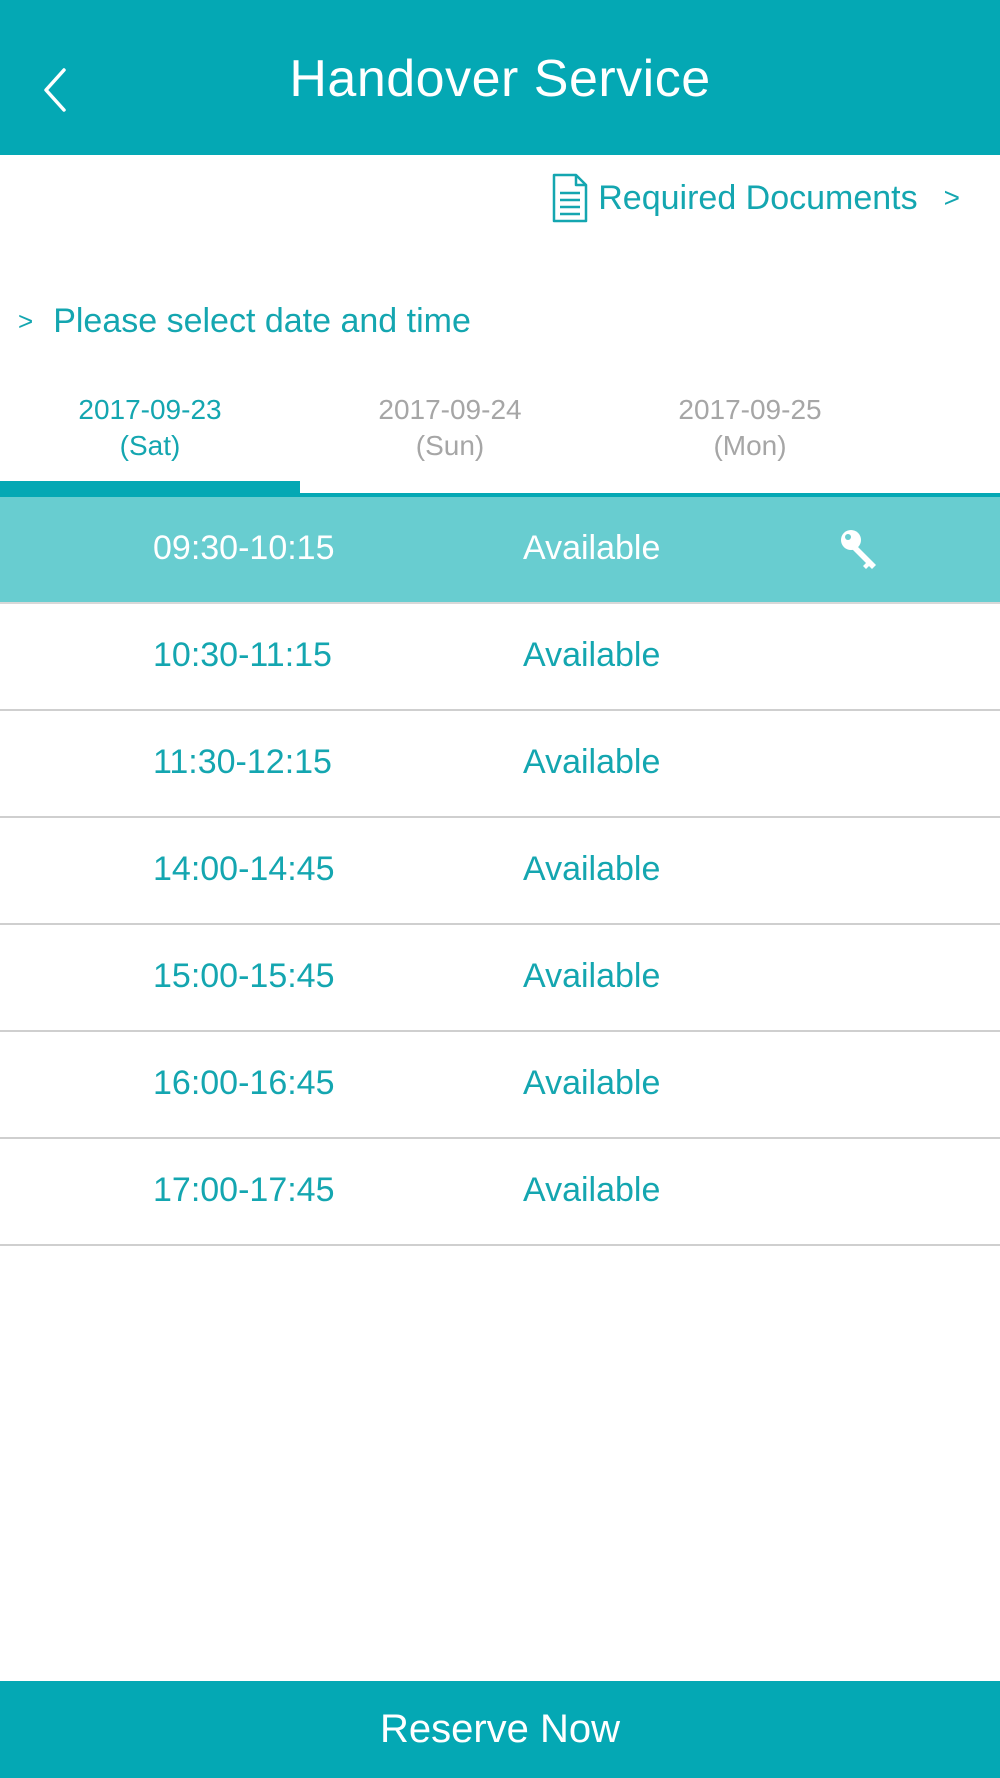 The height and width of the screenshot is (1778, 1000). I want to click on tab-day: (Sun), so click(450, 445).